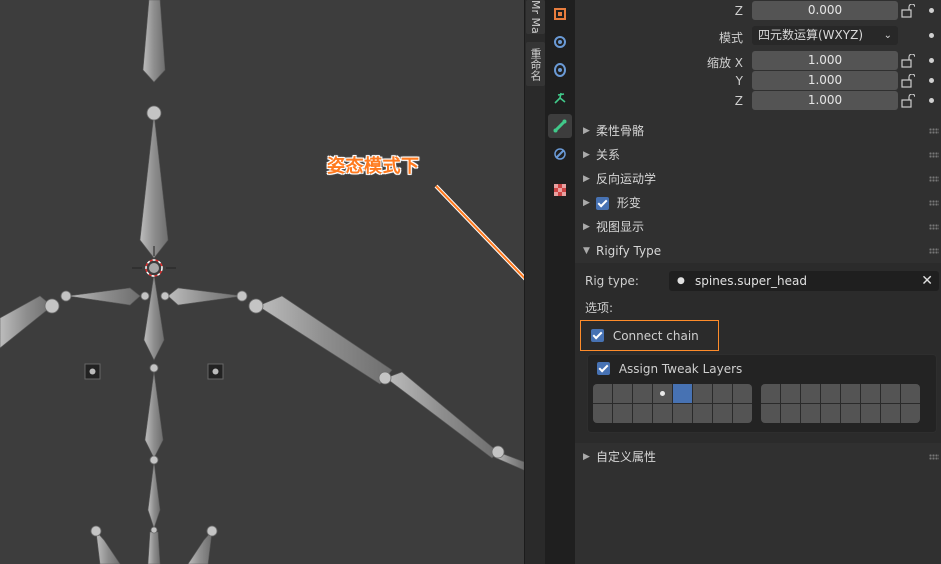 The image size is (941, 564). I want to click on connect-chain-checkbox, so click(597, 335).